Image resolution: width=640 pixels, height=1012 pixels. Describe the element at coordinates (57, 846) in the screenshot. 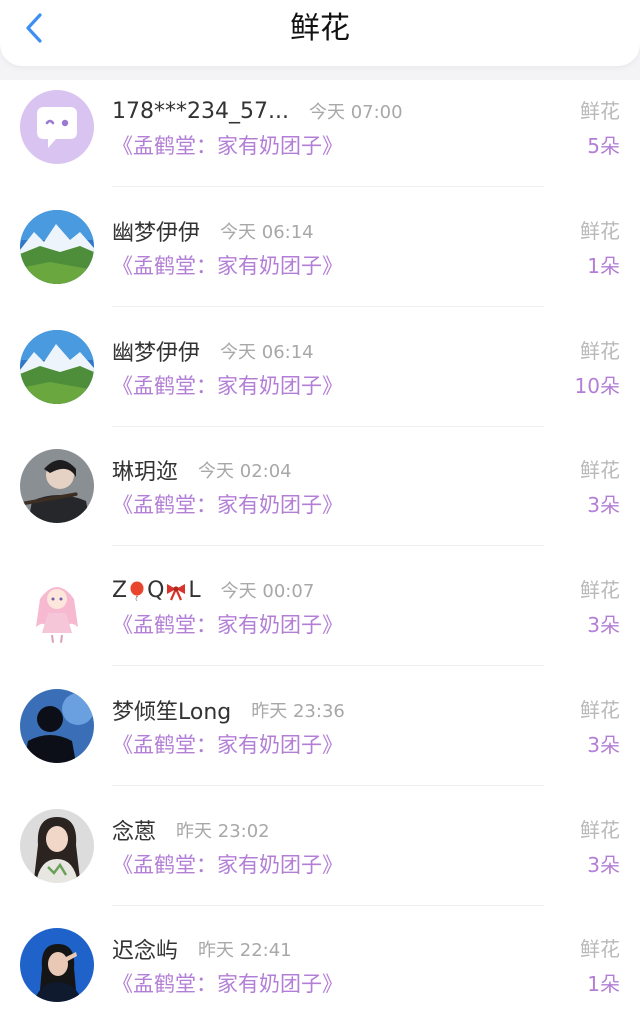

I see `girl-portrait-avatar` at that location.